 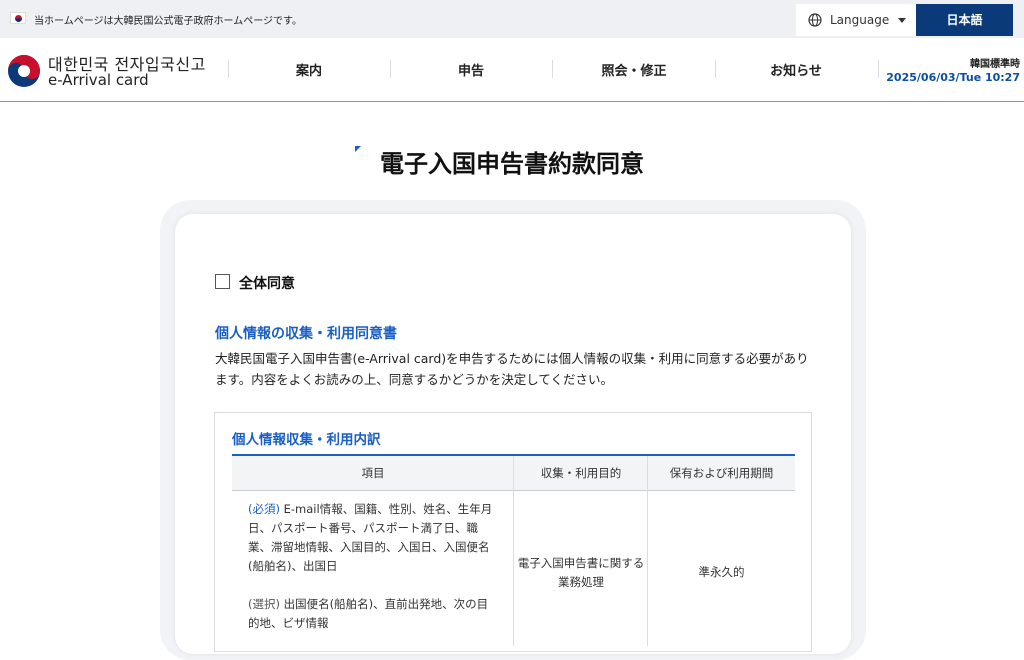 What do you see at coordinates (634, 69) in the screenshot?
I see `nav-item-inquiry: 照会・修正` at bounding box center [634, 69].